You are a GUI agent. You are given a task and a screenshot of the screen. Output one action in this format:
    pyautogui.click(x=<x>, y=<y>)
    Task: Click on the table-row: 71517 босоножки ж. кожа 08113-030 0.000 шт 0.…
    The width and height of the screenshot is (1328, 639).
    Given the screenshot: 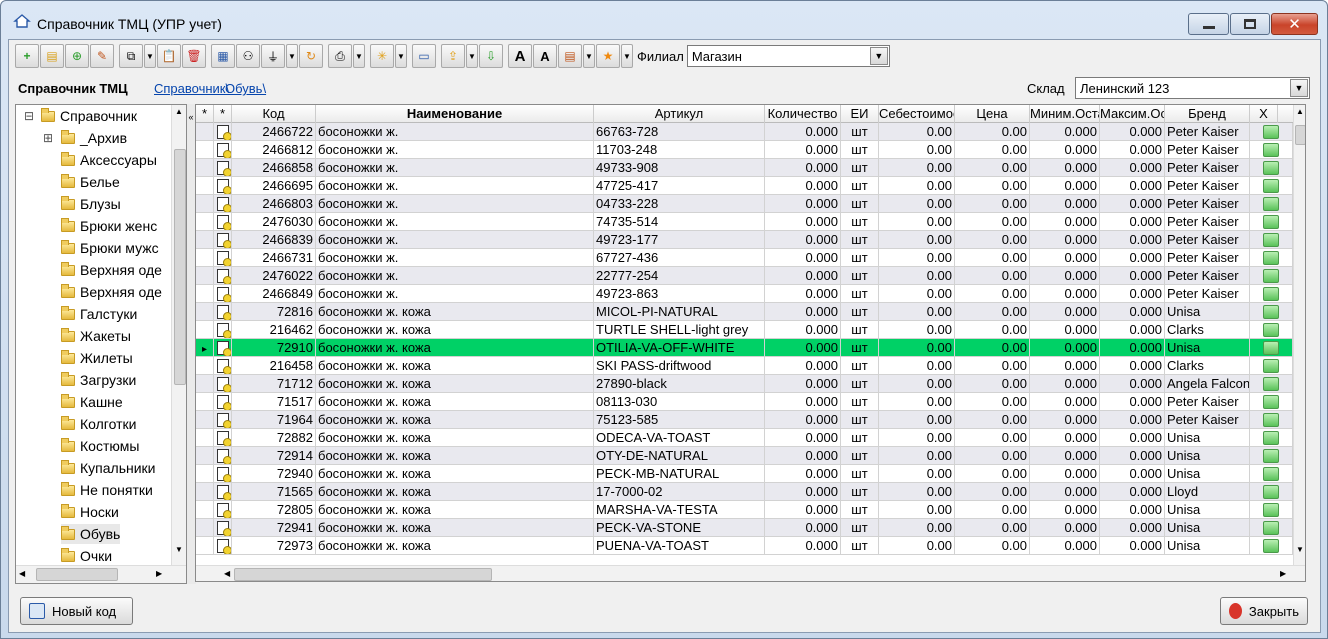 What is the action you would take?
    pyautogui.click(x=744, y=402)
    